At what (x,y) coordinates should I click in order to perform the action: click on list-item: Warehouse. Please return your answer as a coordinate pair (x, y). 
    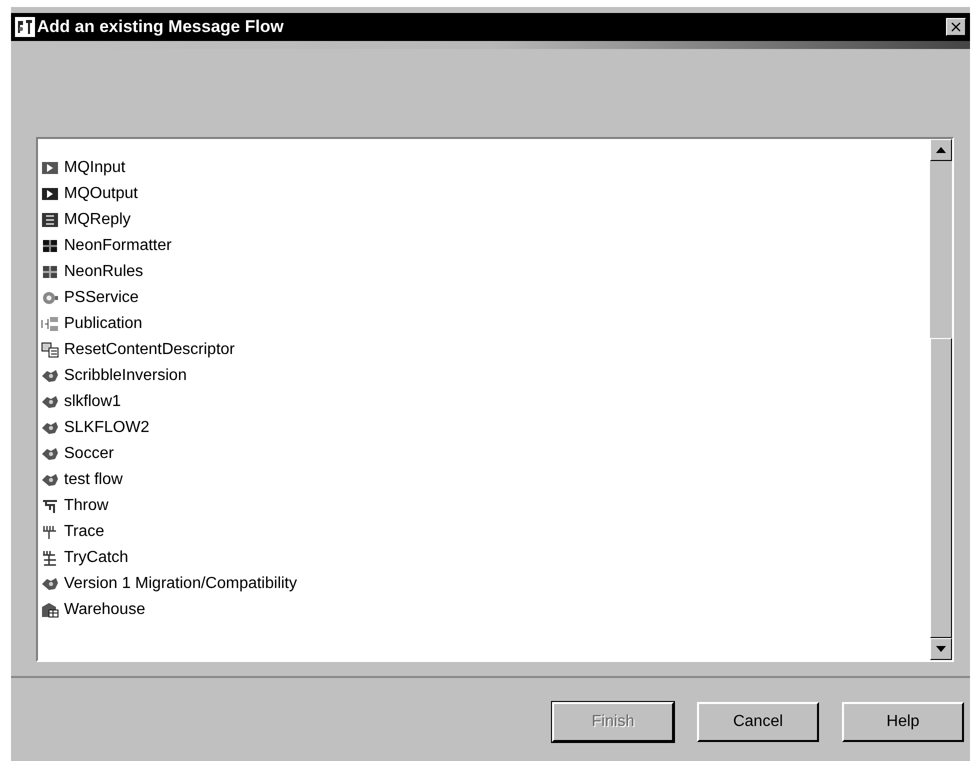
    Looking at the image, I should click on (484, 610).